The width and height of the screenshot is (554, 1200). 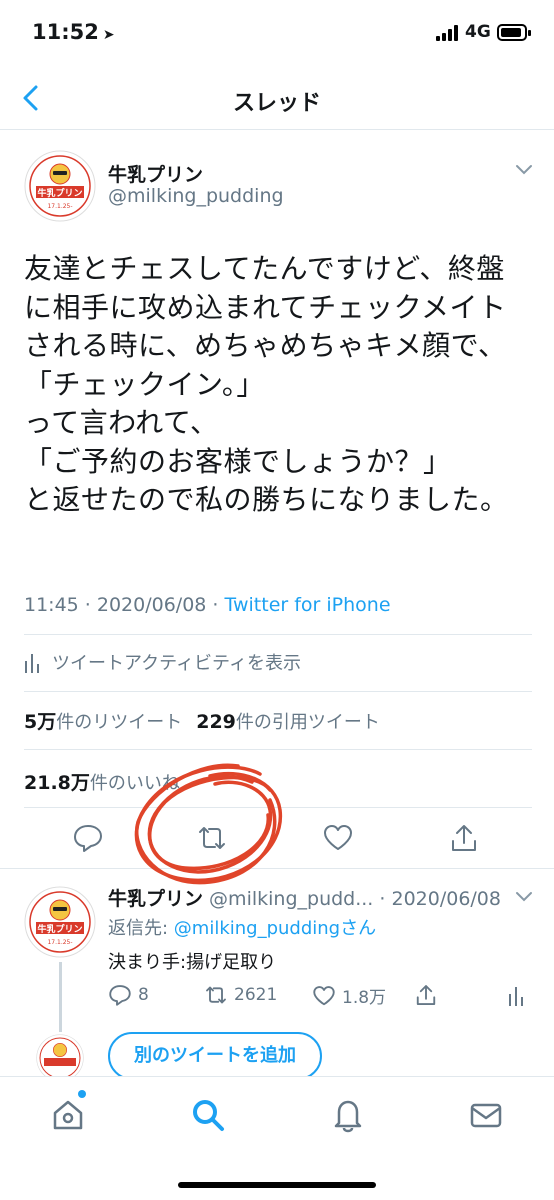 What do you see at coordinates (307, 722) in the screenshot?
I see `quotes-label: 件の引用ツイート` at bounding box center [307, 722].